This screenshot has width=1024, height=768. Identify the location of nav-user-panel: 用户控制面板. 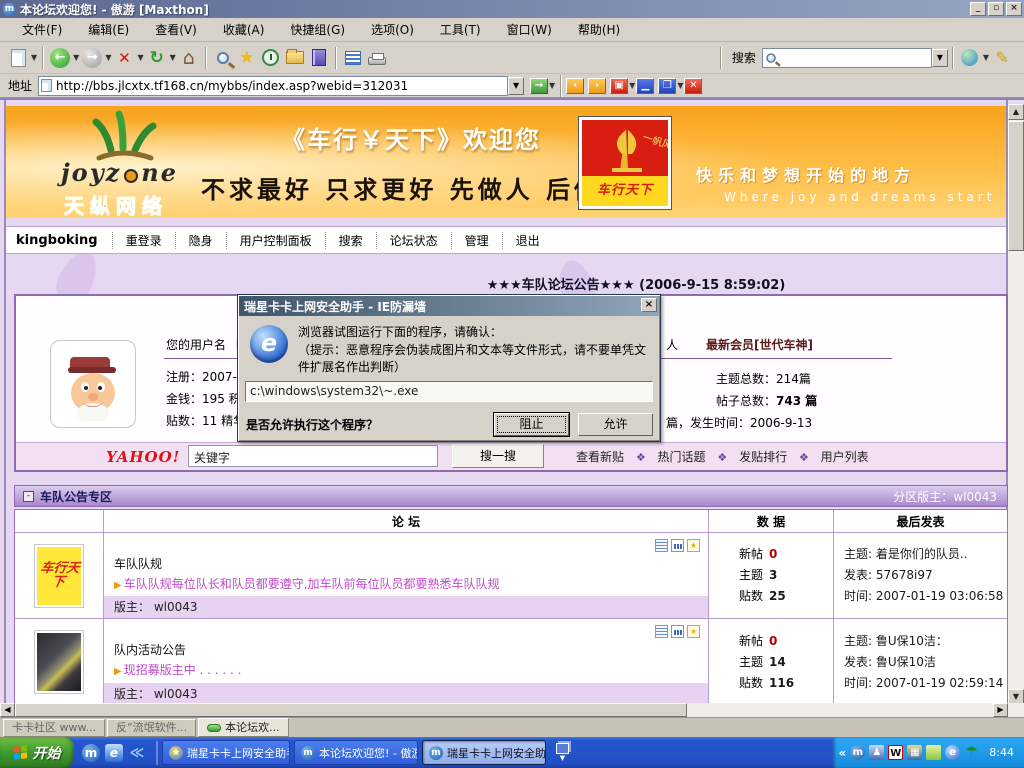
(275, 240).